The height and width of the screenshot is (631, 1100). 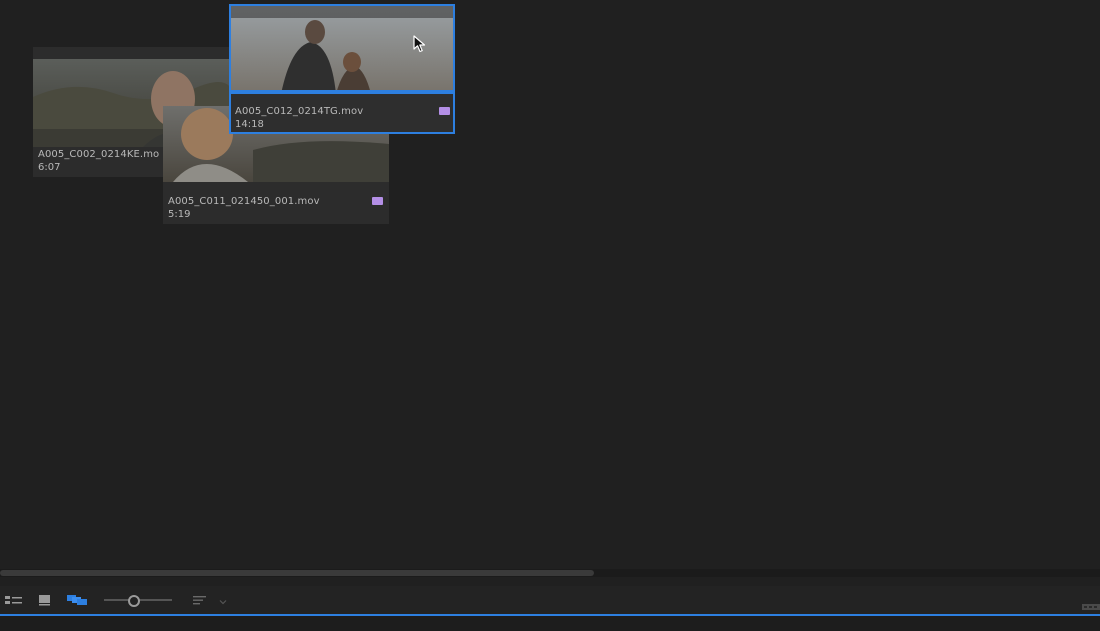 I want to click on sort-dropdown-button, so click(x=223, y=600).